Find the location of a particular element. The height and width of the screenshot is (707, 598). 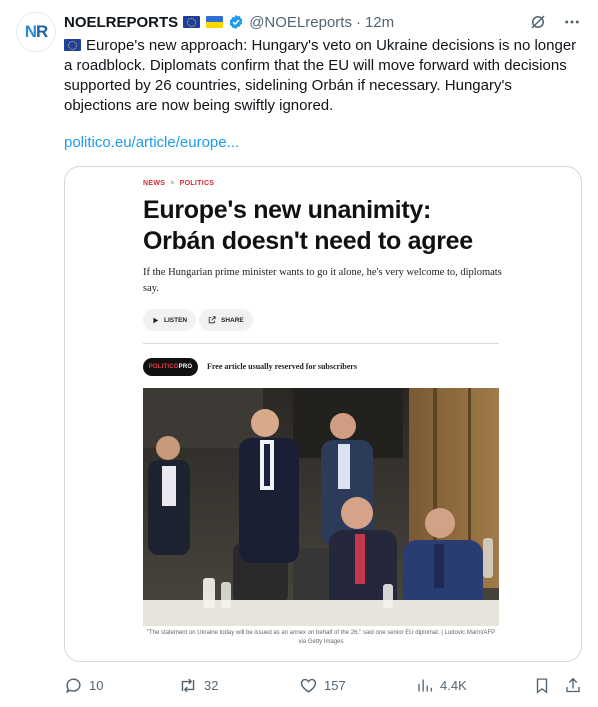

views-chart-icon is located at coordinates (425, 685).